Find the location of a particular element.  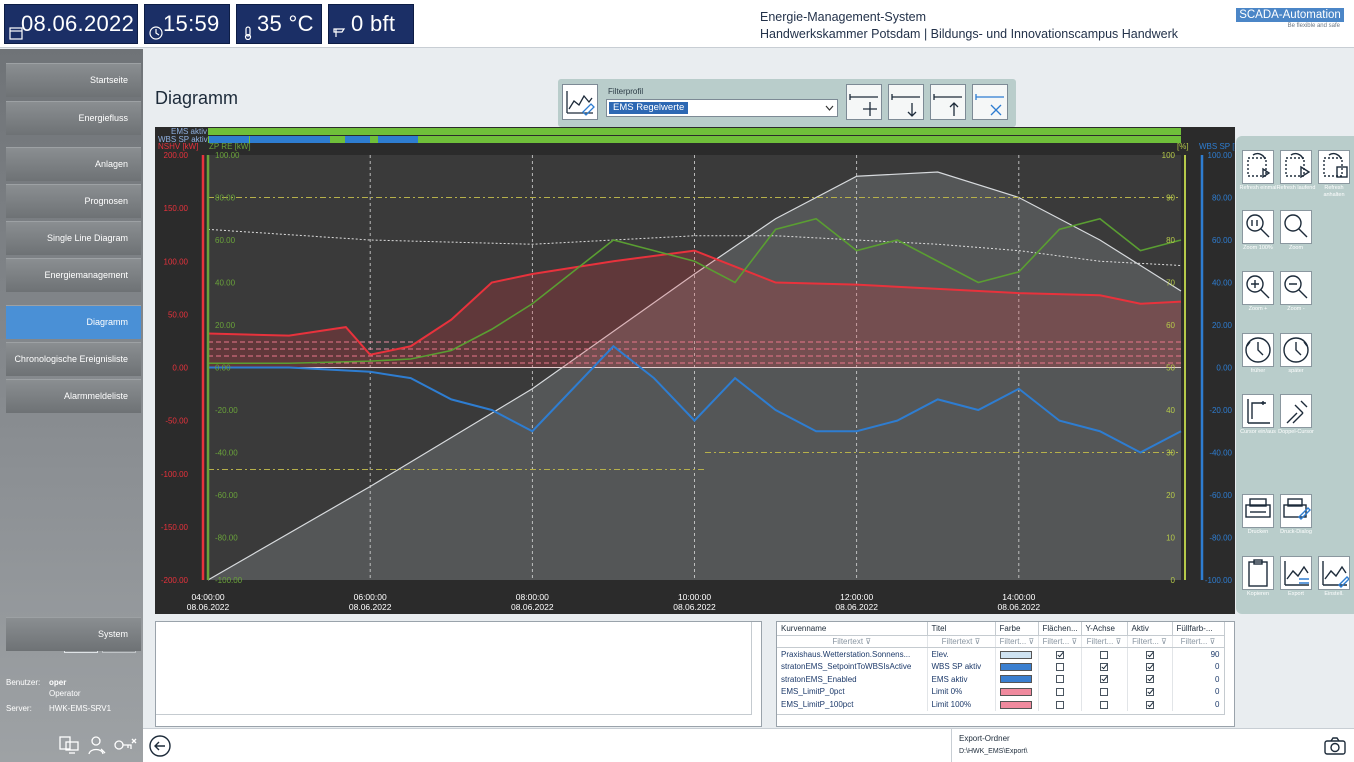

table-row: EMS_LimitP_0pct Limit 0% 0 is located at coordinates (1001, 691).